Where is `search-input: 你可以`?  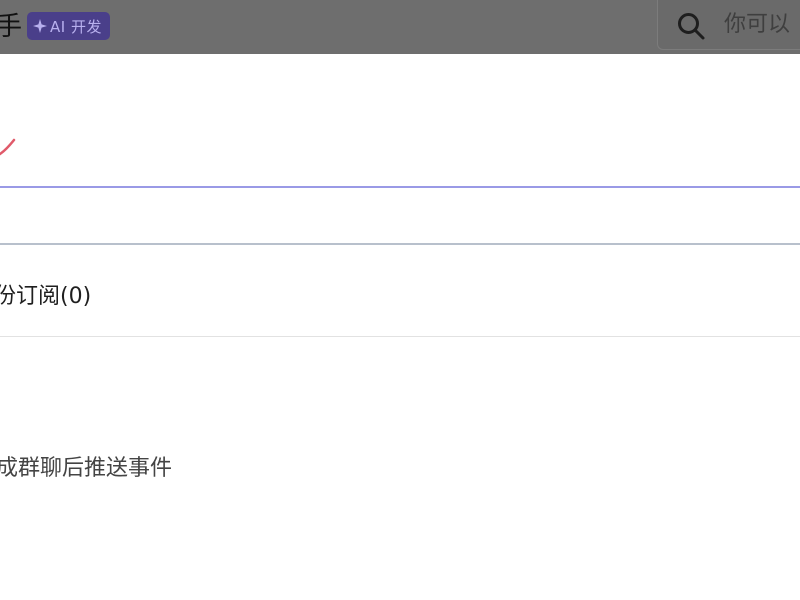 search-input: 你可以 is located at coordinates (728, 25).